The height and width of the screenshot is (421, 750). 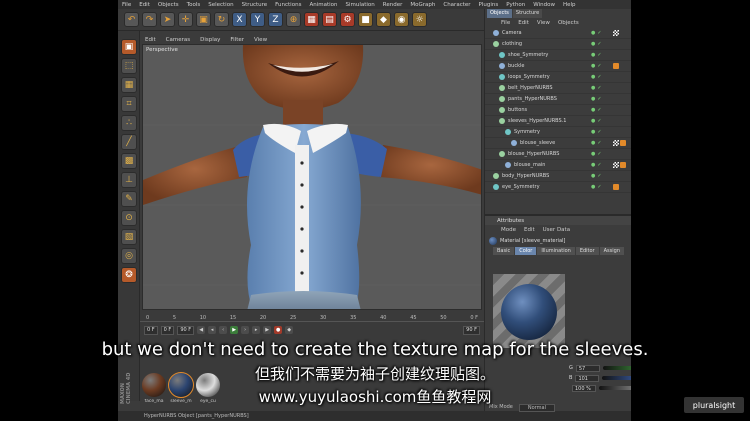 I want to click on points-mode-icon: ∴, so click(x=129, y=123).